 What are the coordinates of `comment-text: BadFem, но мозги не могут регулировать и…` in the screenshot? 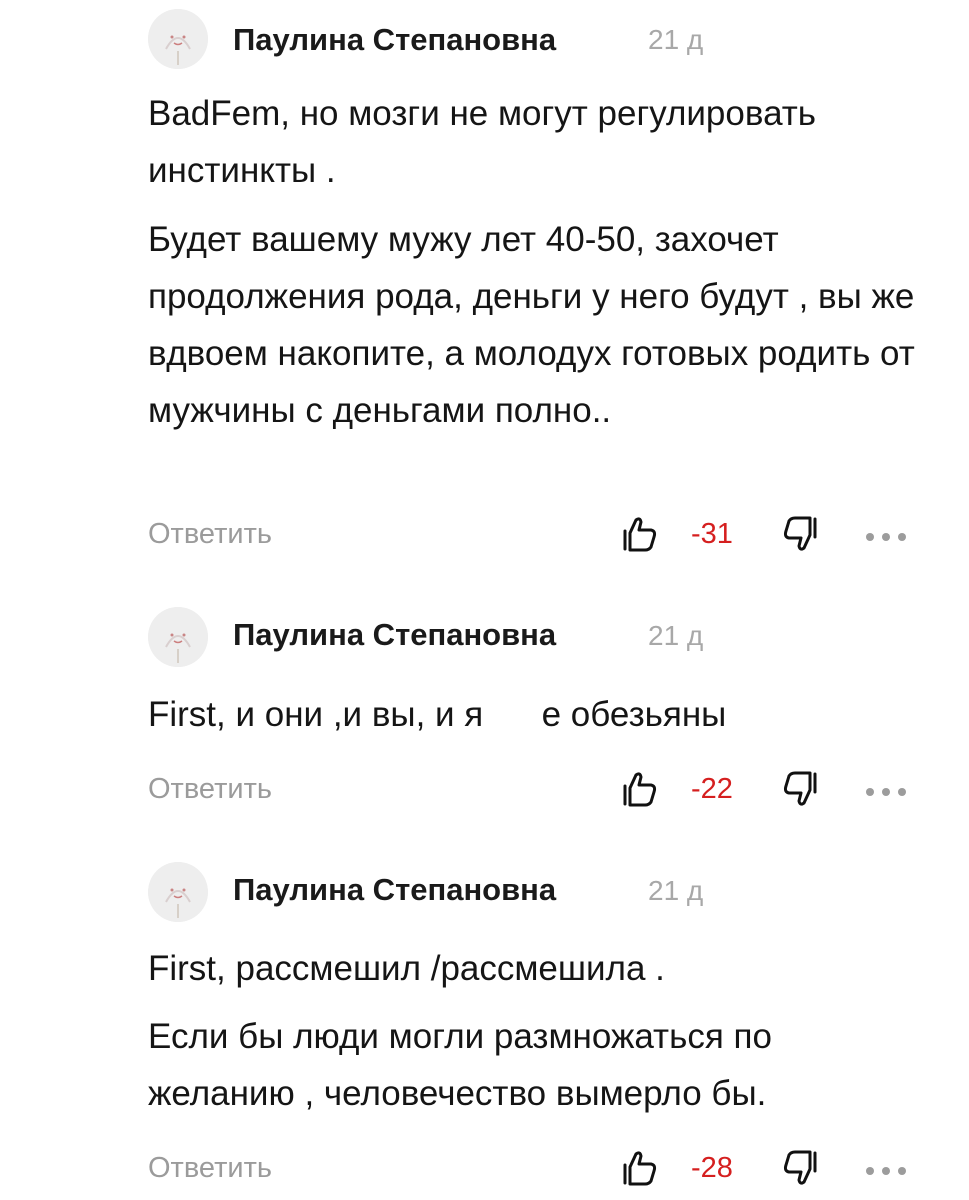 It's located at (482, 142).